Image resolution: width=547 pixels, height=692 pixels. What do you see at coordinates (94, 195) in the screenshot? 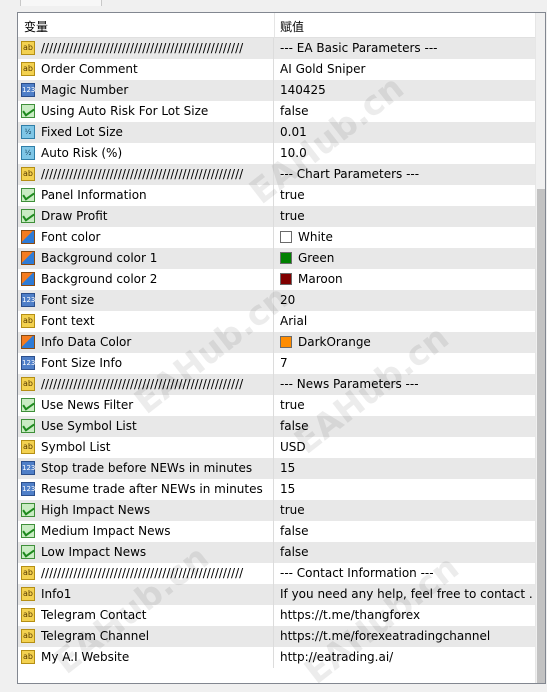
I see `variable-name: Panel Information` at bounding box center [94, 195].